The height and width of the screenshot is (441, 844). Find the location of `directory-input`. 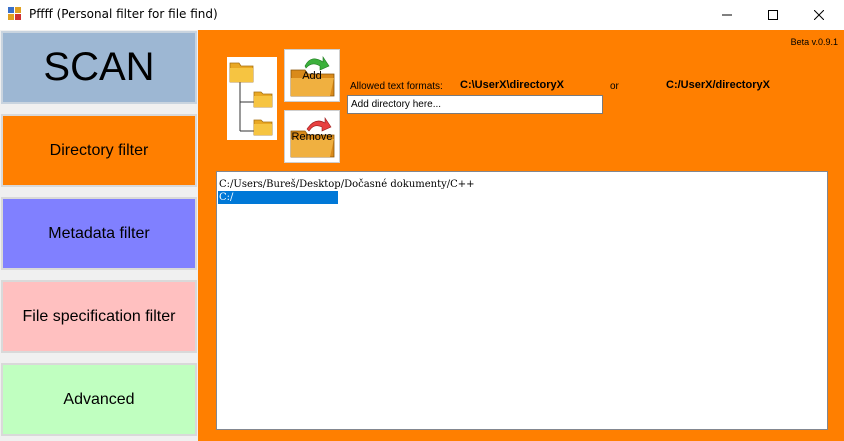

directory-input is located at coordinates (475, 104).